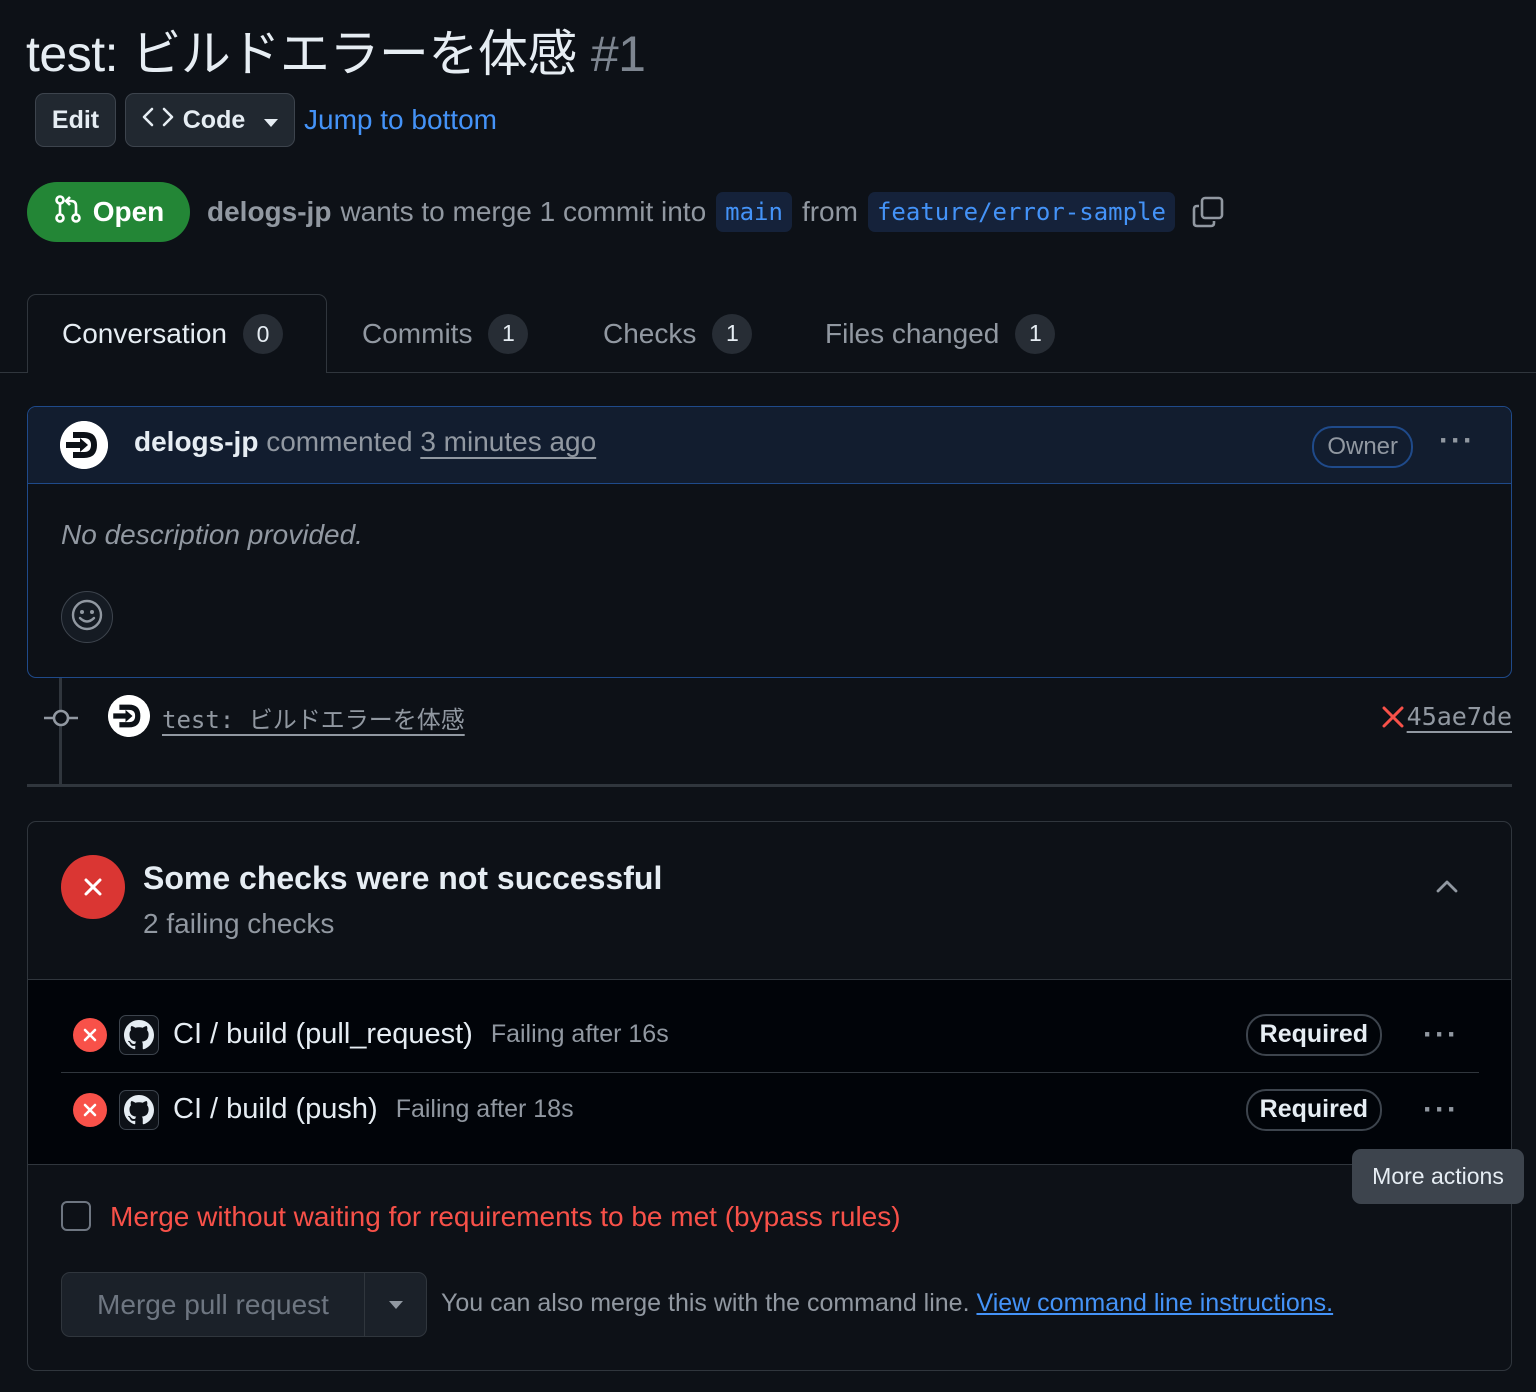 This screenshot has height=1392, width=1536. I want to click on pr-number: #1, so click(618, 54).